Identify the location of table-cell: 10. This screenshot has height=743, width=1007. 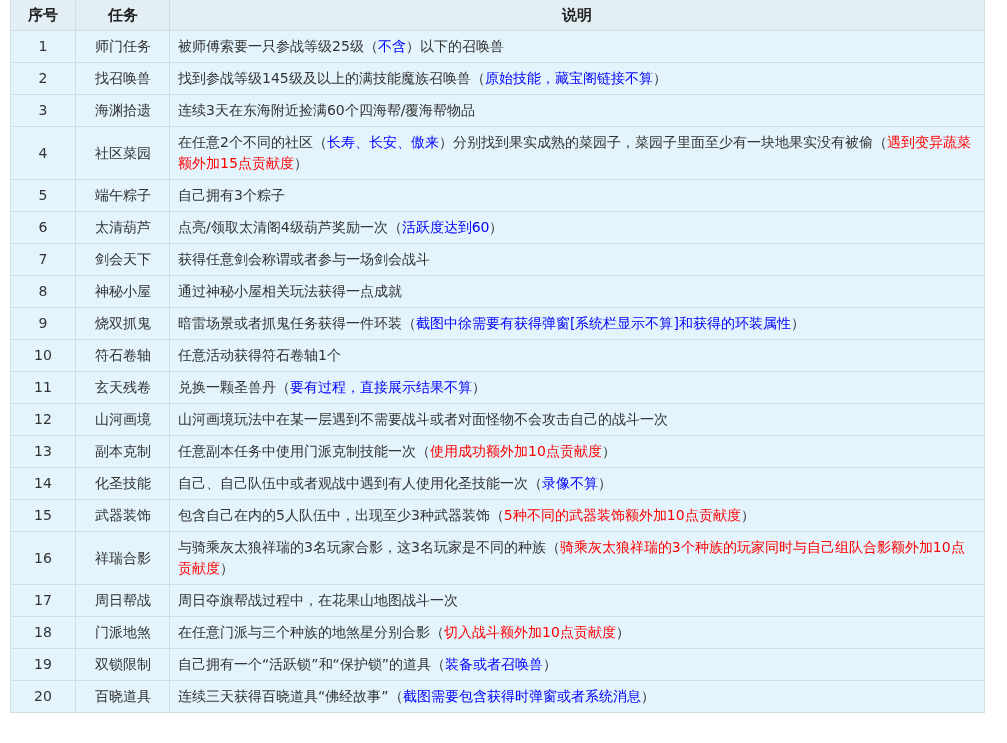
(43, 355).